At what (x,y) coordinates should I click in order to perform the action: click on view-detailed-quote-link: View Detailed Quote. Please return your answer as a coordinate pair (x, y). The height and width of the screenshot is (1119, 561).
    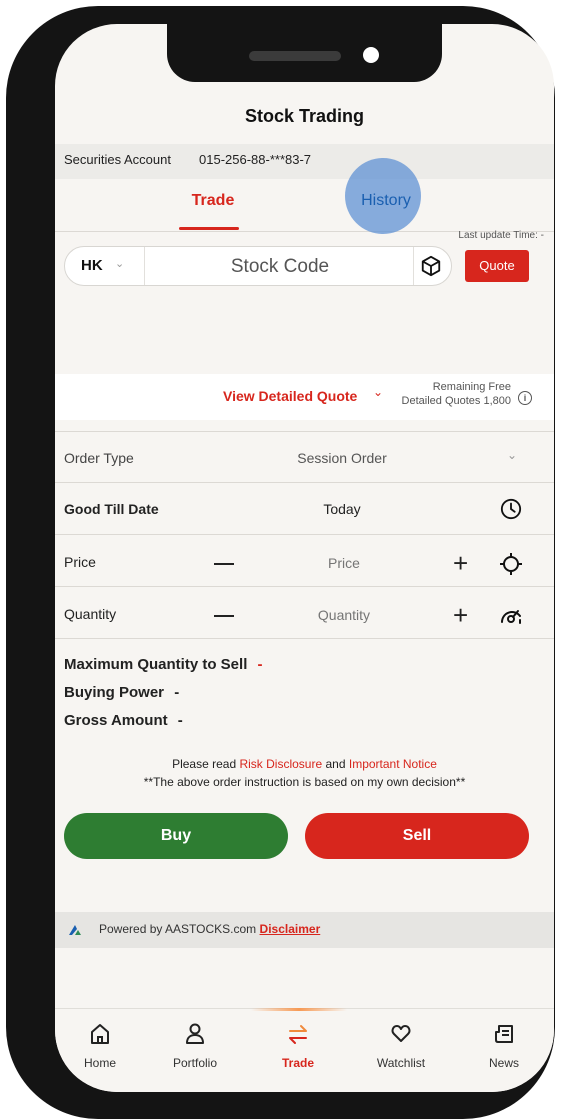
    Looking at the image, I should click on (290, 396).